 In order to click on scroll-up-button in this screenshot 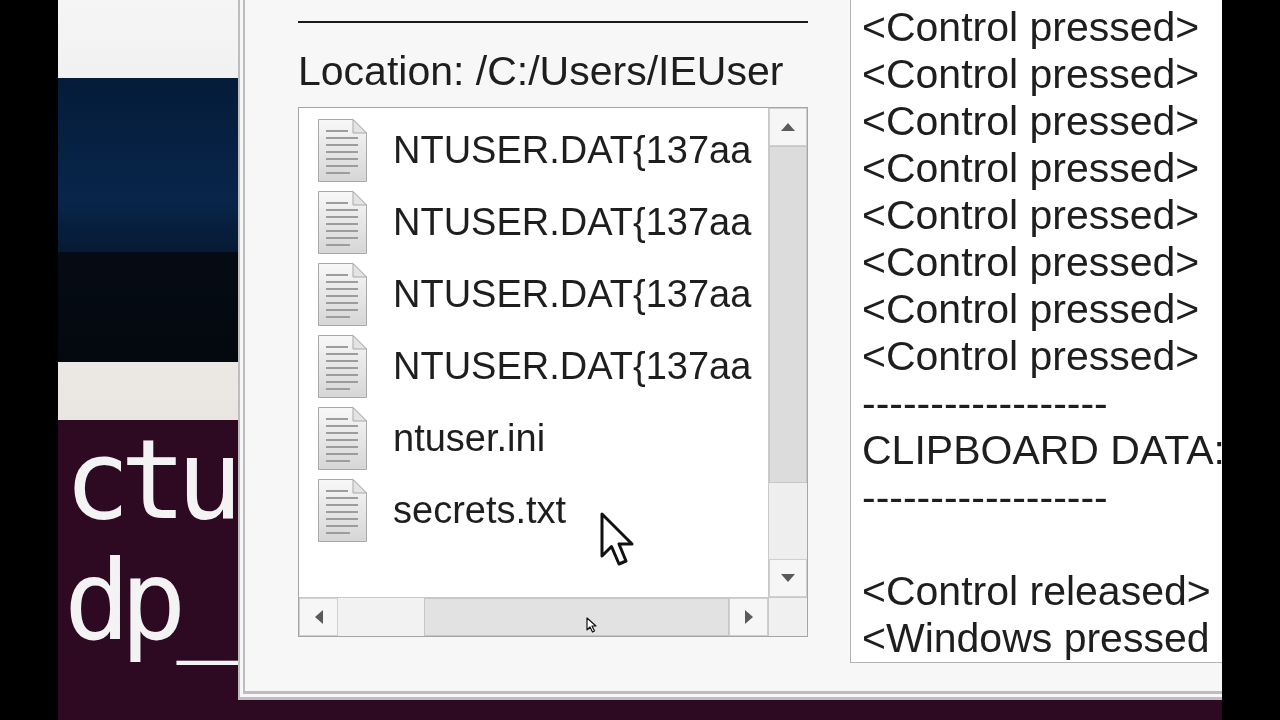, I will do `click(788, 127)`.